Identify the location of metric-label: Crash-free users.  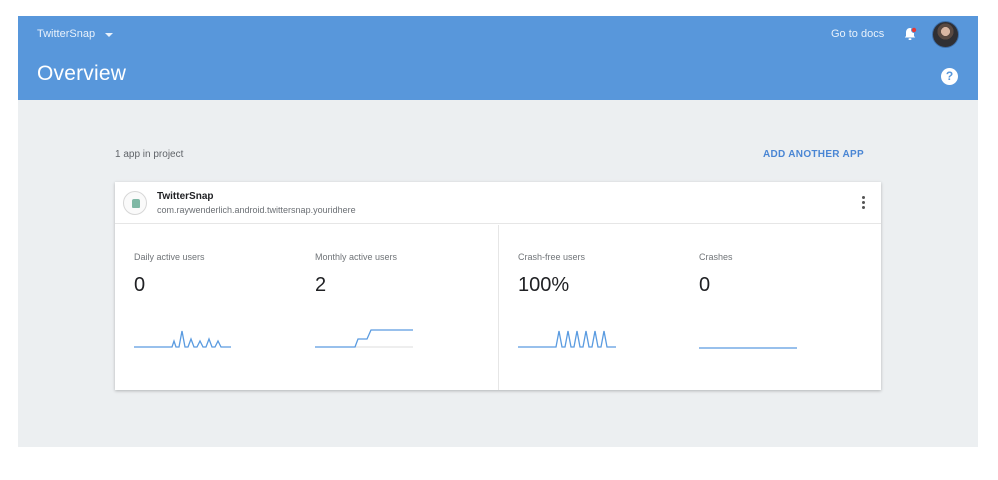
(552, 257).